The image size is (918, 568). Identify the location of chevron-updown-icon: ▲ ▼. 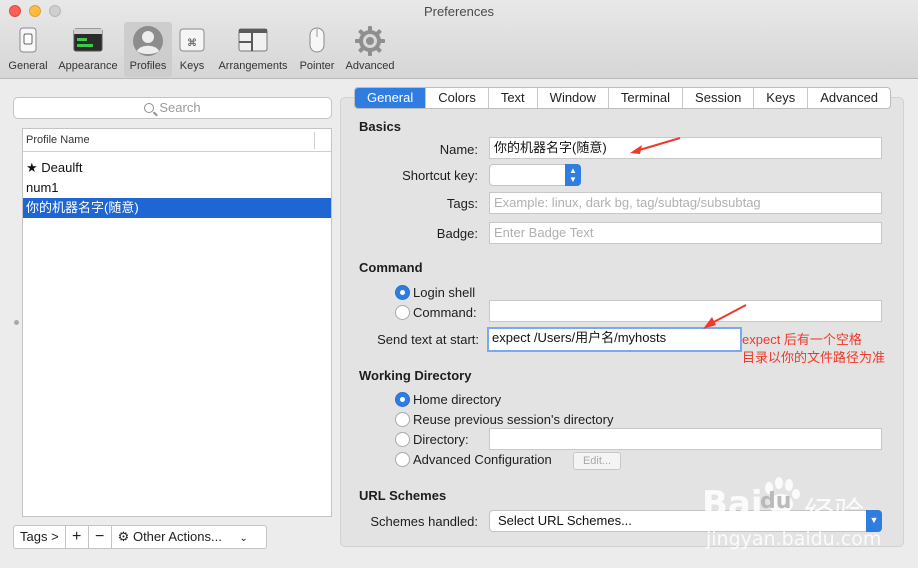
(573, 175).